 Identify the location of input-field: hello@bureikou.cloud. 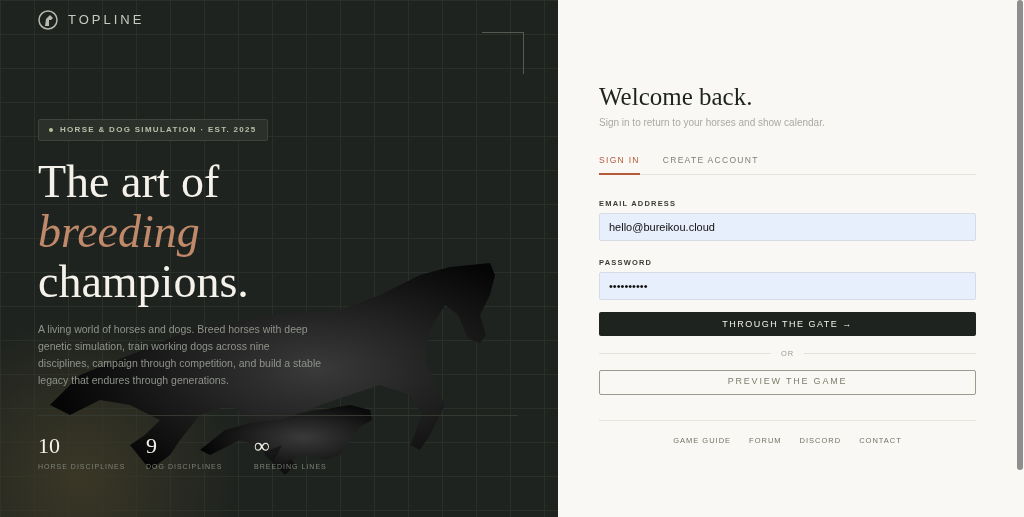
(787, 227).